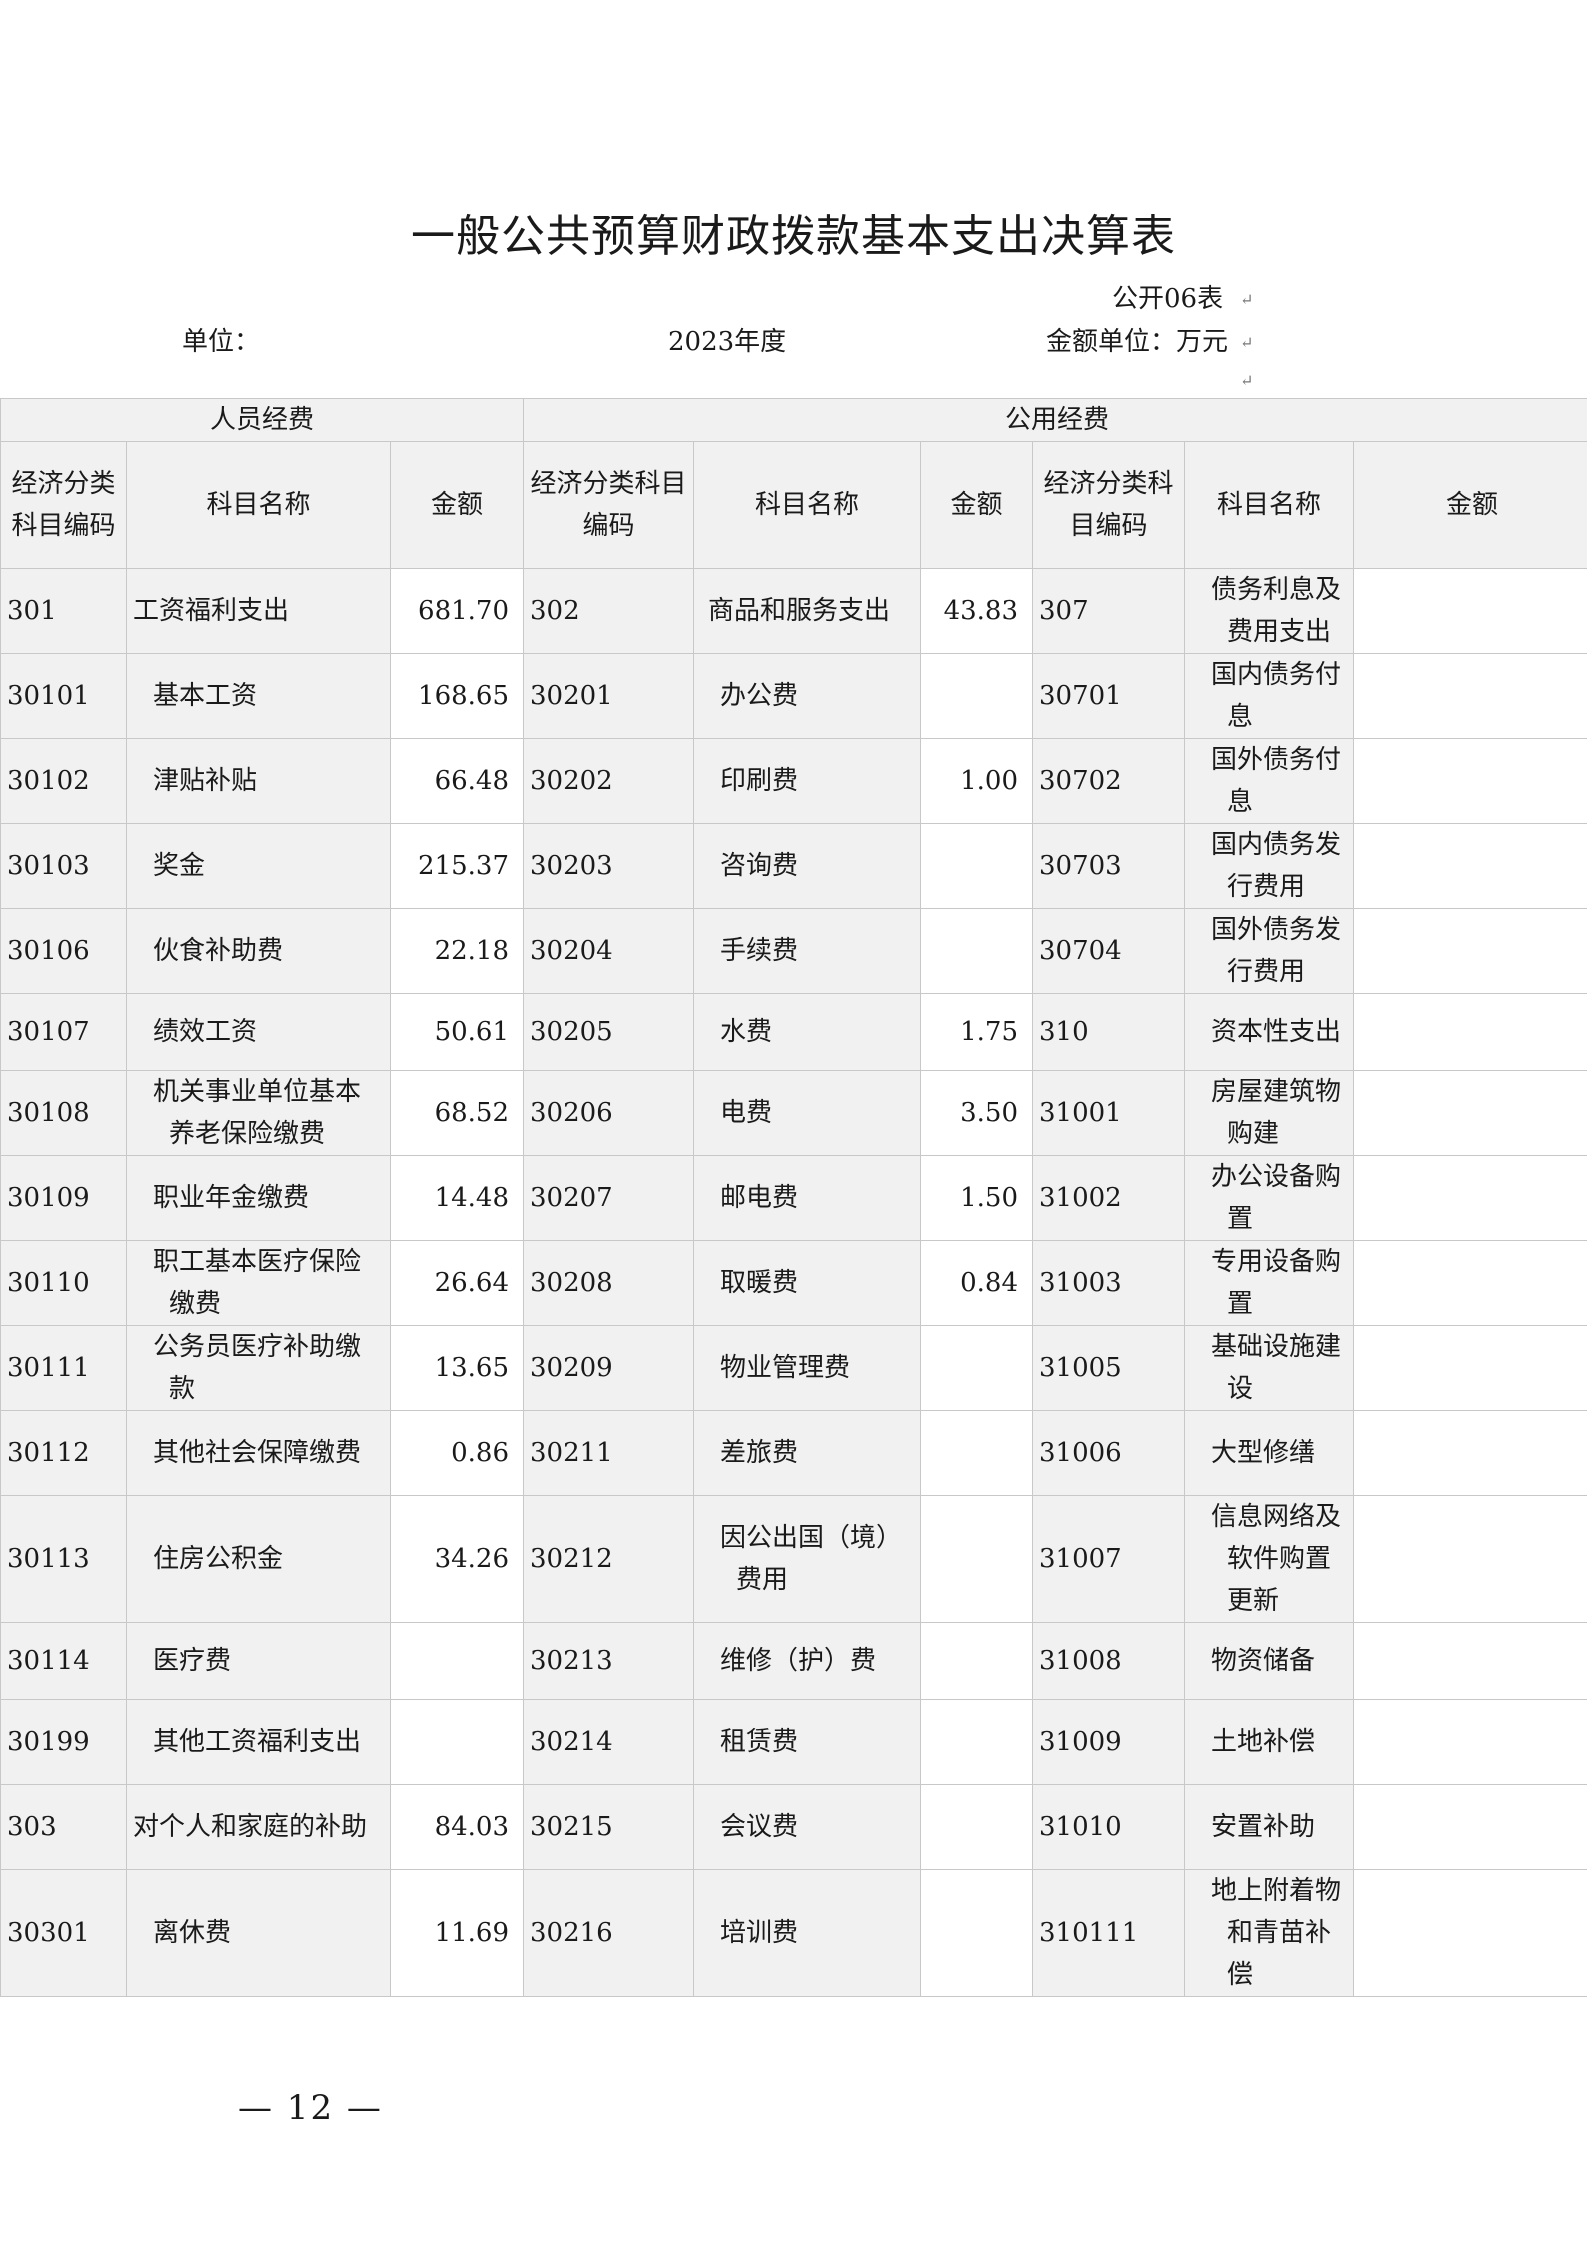 This screenshot has height=2245, width=1587. What do you see at coordinates (63, 1113) in the screenshot?
I see `personnel-code: 30108` at bounding box center [63, 1113].